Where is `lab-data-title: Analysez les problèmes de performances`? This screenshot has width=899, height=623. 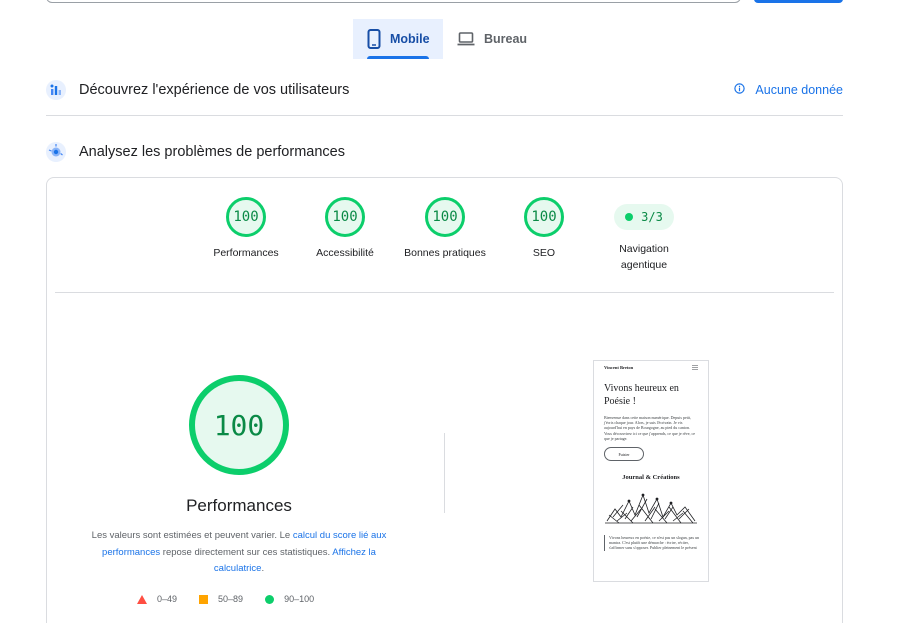
lab-data-title: Analysez les problèmes de performances is located at coordinates (212, 152).